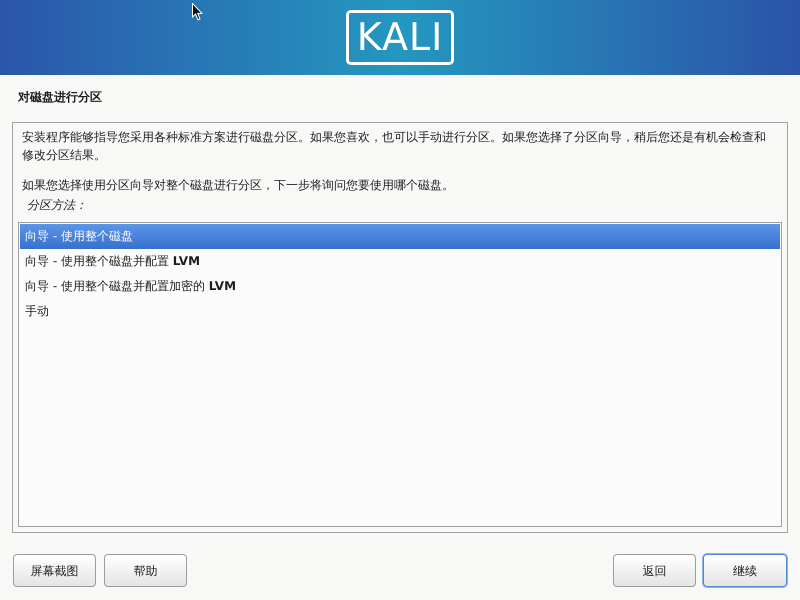  What do you see at coordinates (145, 570) in the screenshot?
I see `footer-button: 帮助` at bounding box center [145, 570].